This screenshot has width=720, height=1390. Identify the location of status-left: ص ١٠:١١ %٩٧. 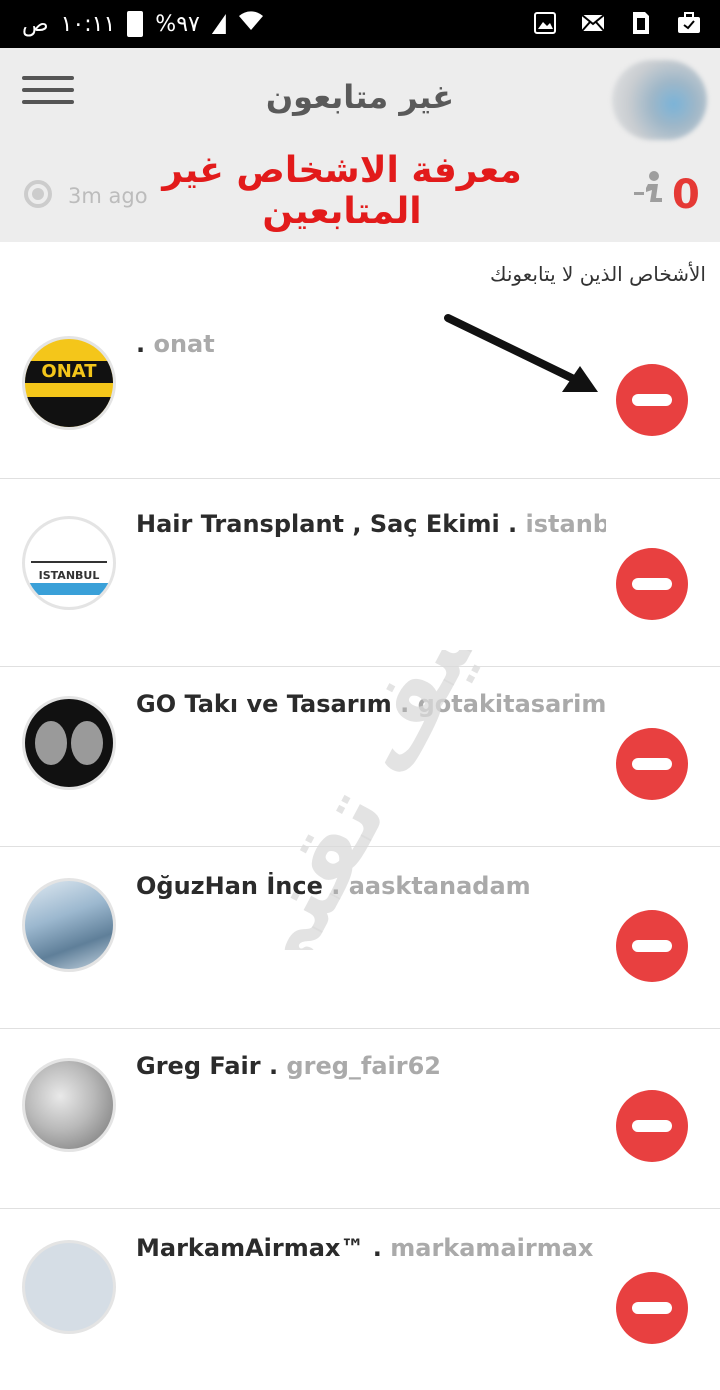
(143, 24).